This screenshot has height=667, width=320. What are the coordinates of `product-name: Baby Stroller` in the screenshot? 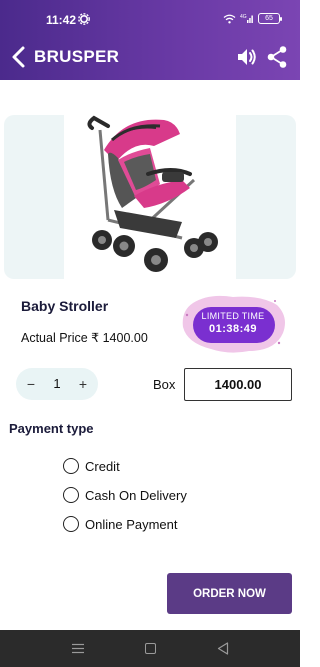 It's located at (65, 306).